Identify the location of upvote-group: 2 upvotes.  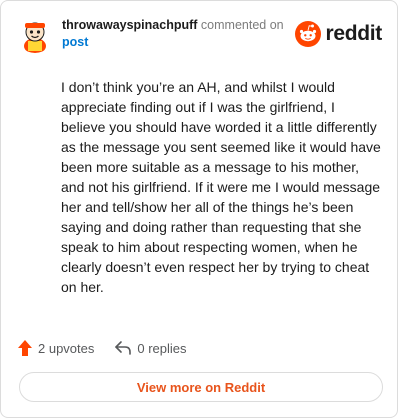
(55, 348).